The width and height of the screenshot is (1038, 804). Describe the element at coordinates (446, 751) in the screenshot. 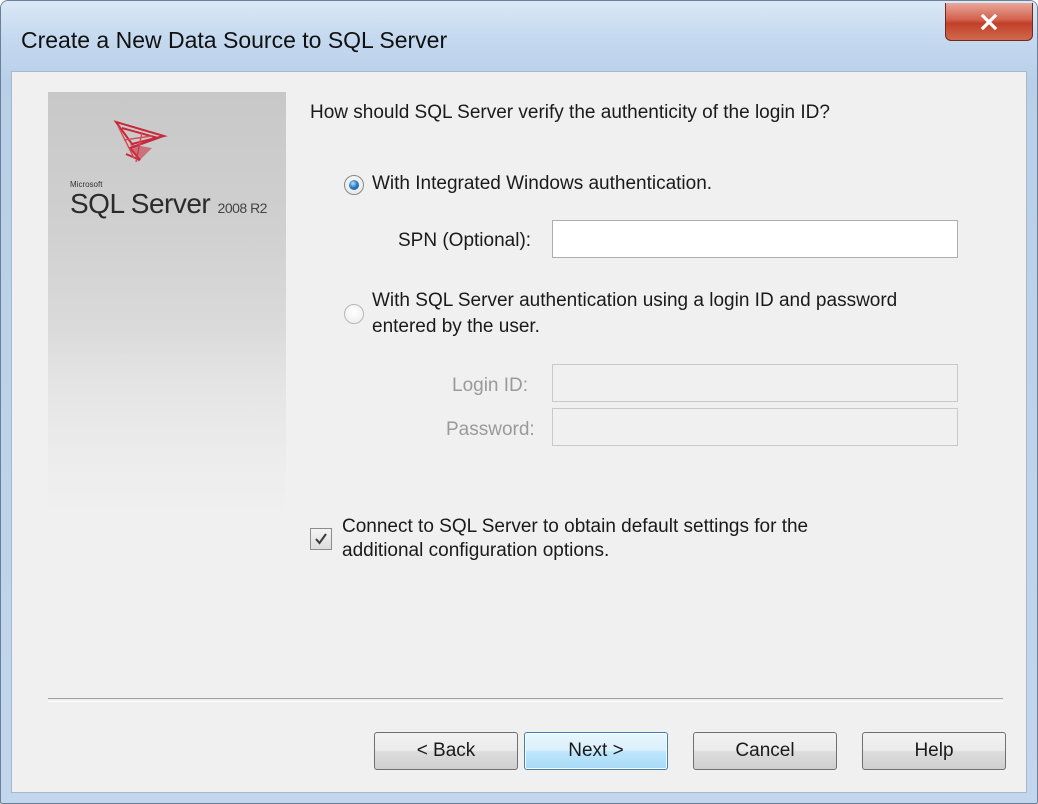

I see `back-button: < Back` at that location.